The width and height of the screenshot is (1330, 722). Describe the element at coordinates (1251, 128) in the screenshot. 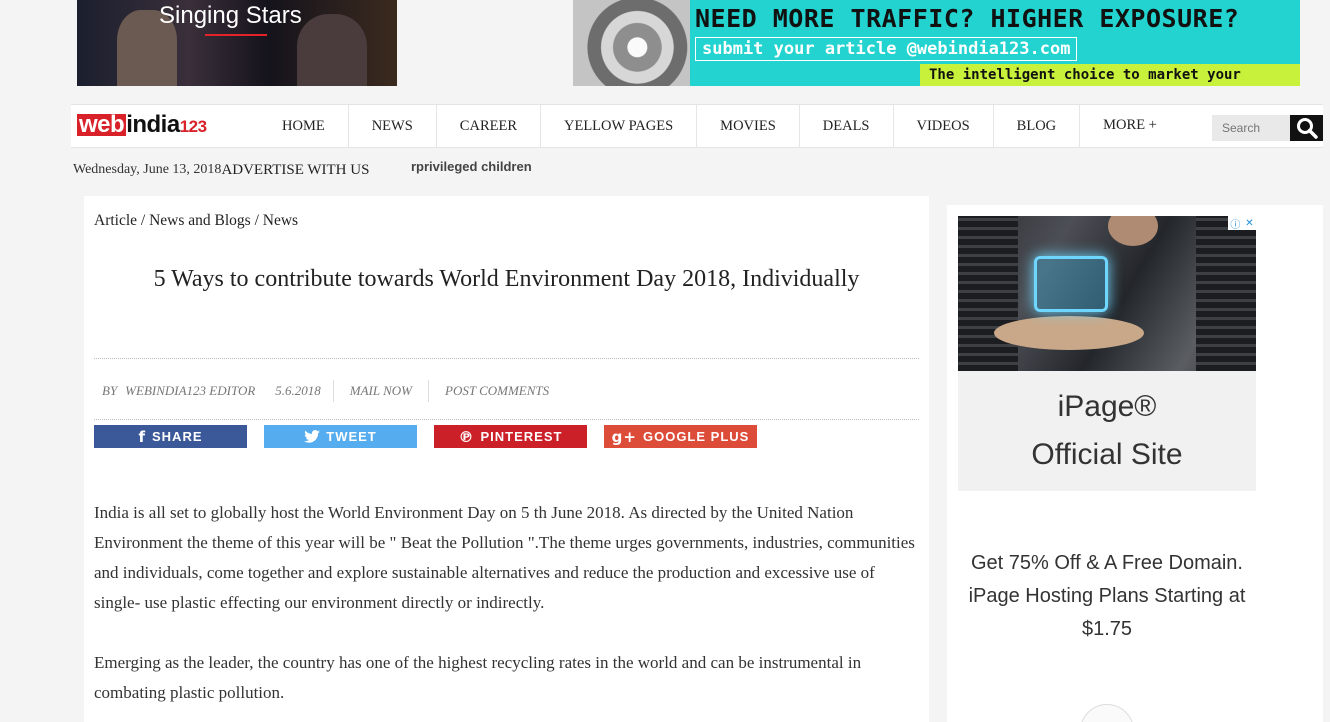

I see `search-input` at that location.